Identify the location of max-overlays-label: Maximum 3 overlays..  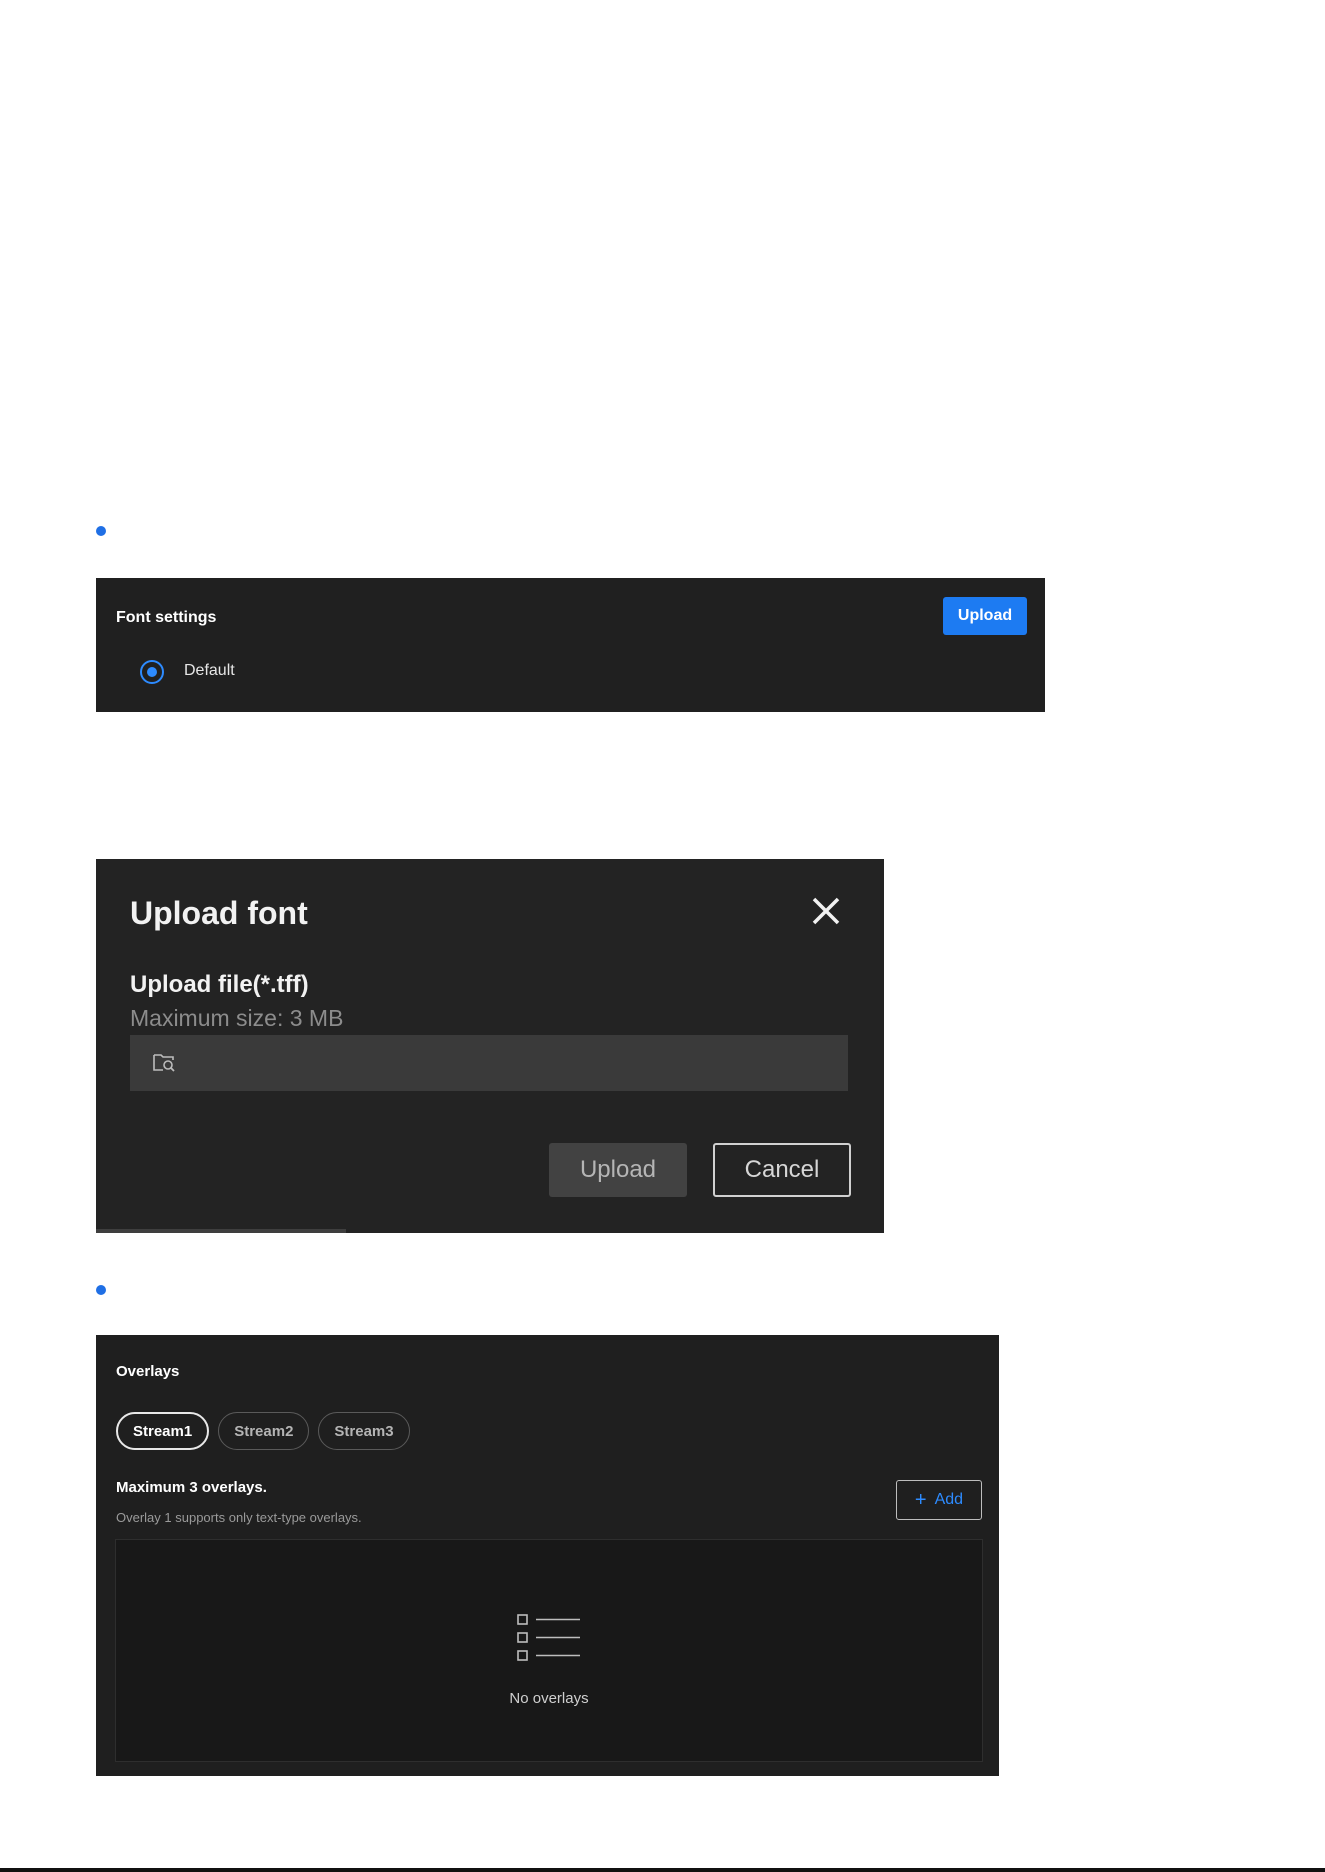
(191, 1487).